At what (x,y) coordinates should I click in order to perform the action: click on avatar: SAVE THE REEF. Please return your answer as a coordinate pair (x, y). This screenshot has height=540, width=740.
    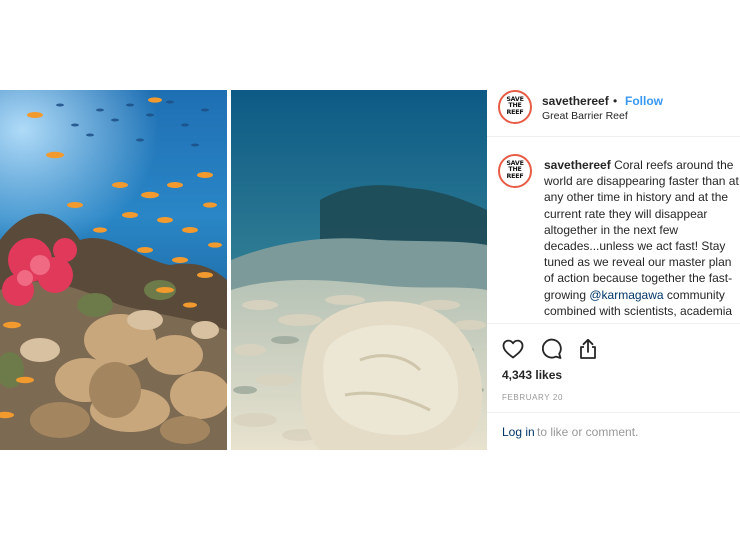
    Looking at the image, I should click on (515, 107).